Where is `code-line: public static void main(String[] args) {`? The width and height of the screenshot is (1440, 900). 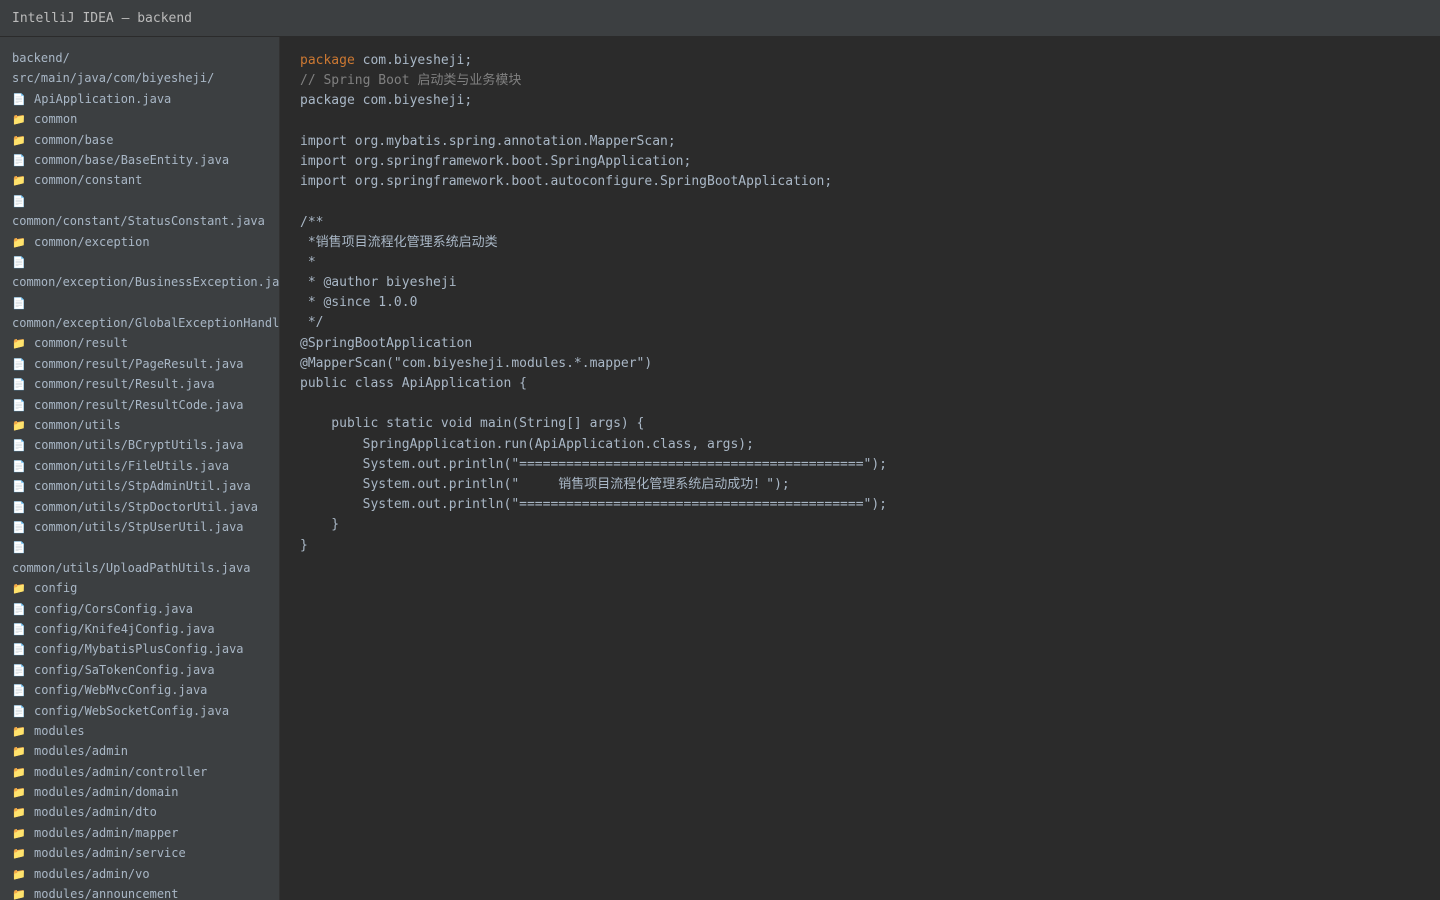
code-line: public static void main(String[] args) { is located at coordinates (870, 424).